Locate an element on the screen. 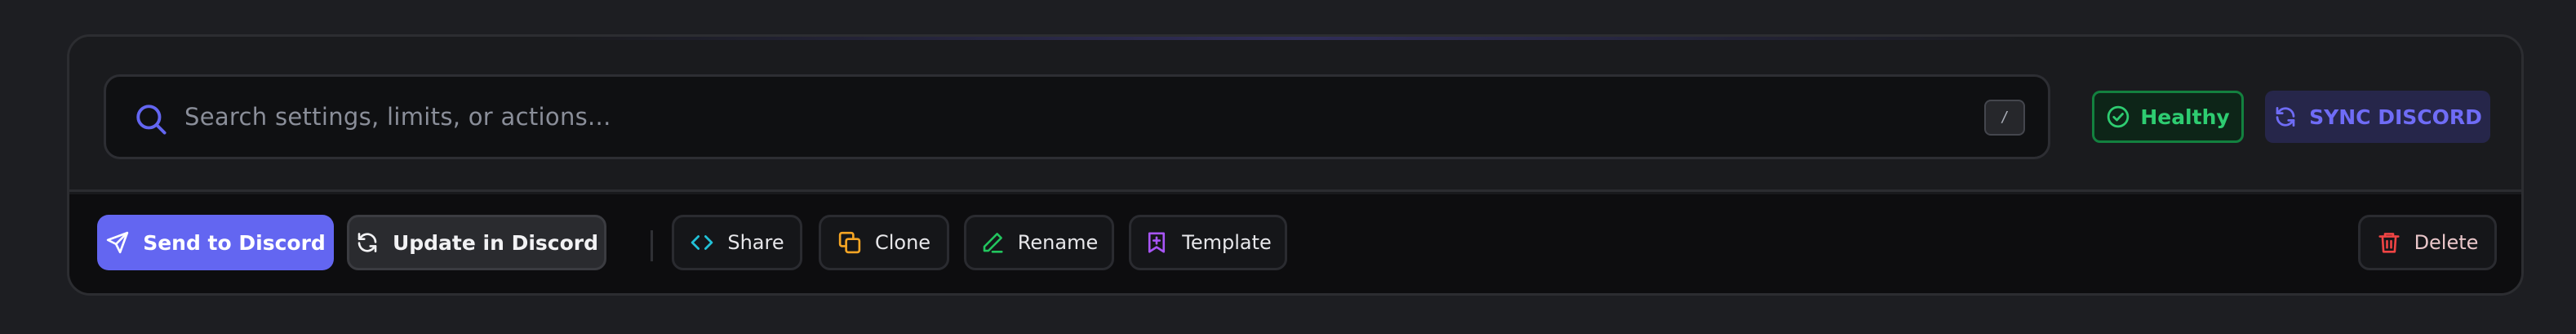  pencil-icon is located at coordinates (992, 243).